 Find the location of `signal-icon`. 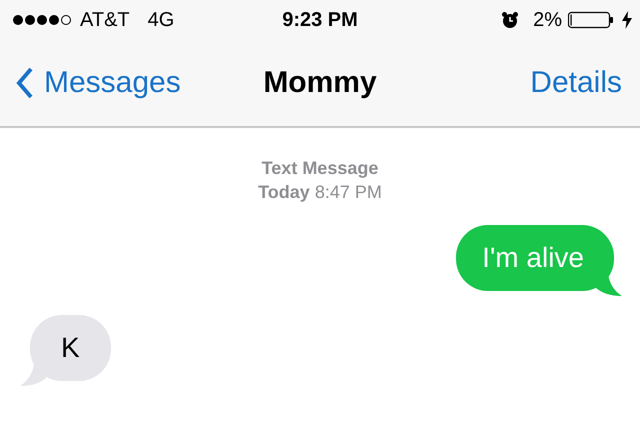

signal-icon is located at coordinates (43, 20).